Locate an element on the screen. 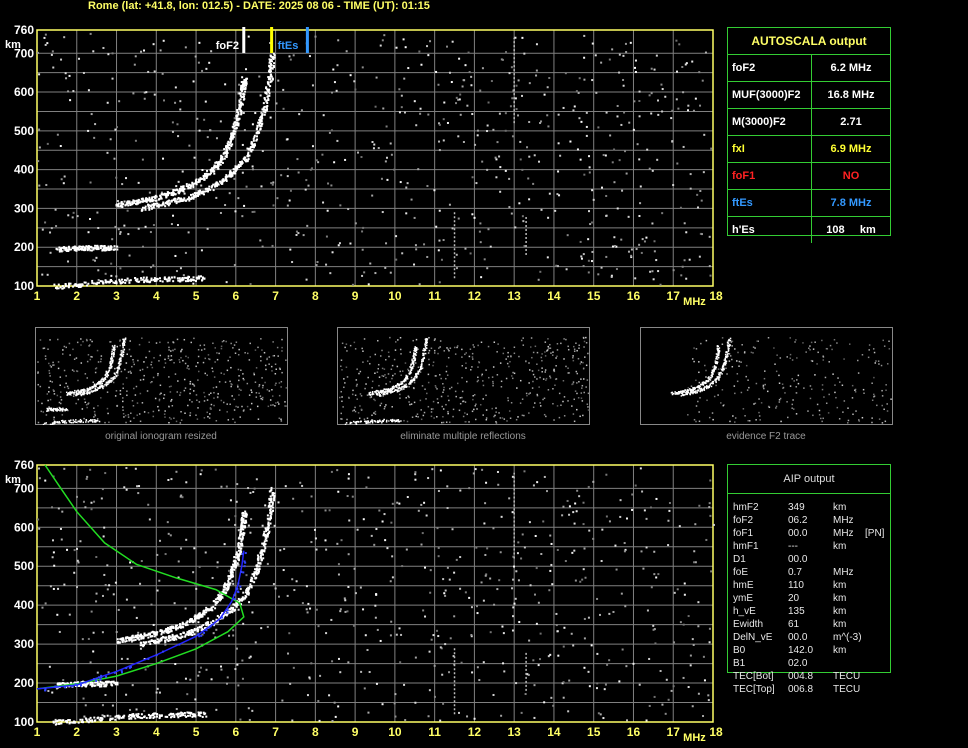 The width and height of the screenshot is (968, 748). autoscala-param-value: 7.8 MHz is located at coordinates (851, 203).